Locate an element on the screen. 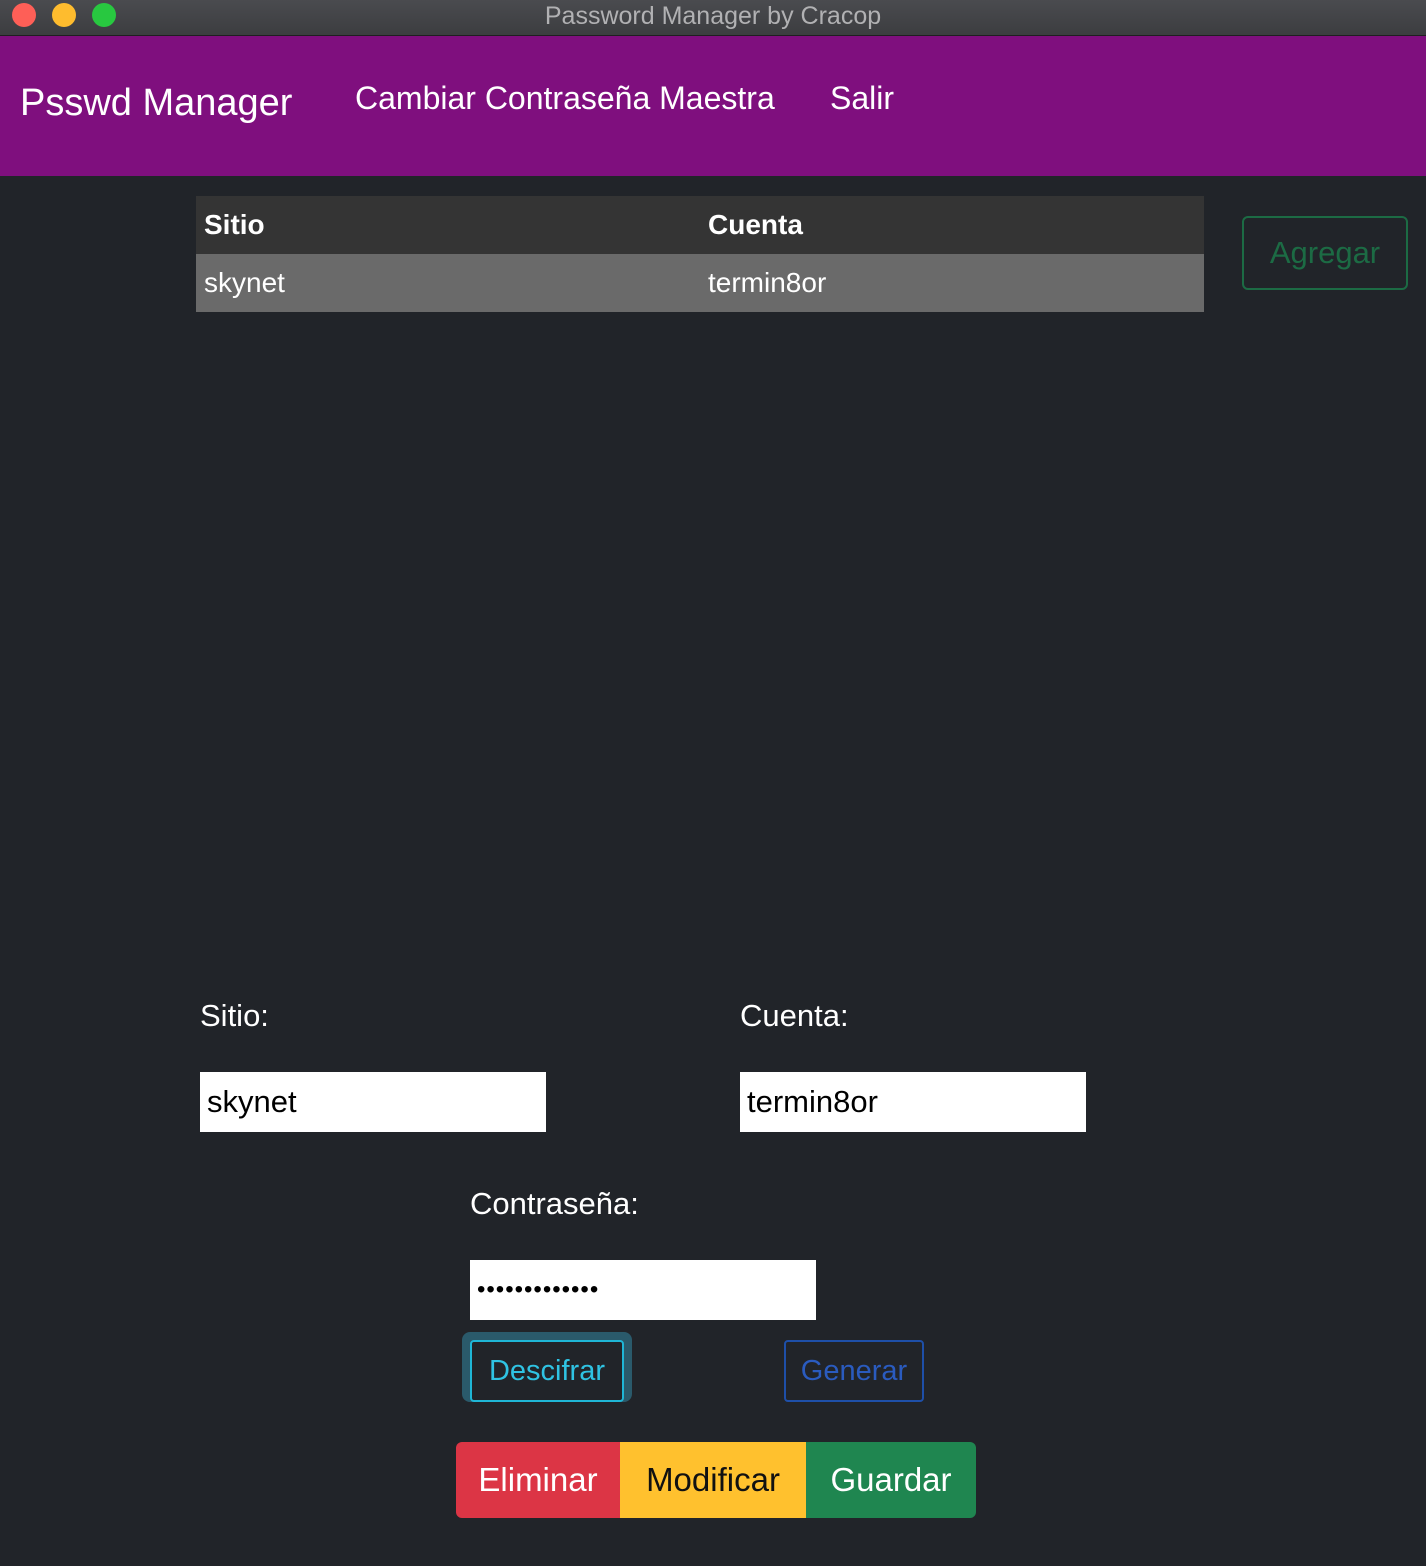 The image size is (1426, 1566). header-sitio: Sitio is located at coordinates (234, 224).